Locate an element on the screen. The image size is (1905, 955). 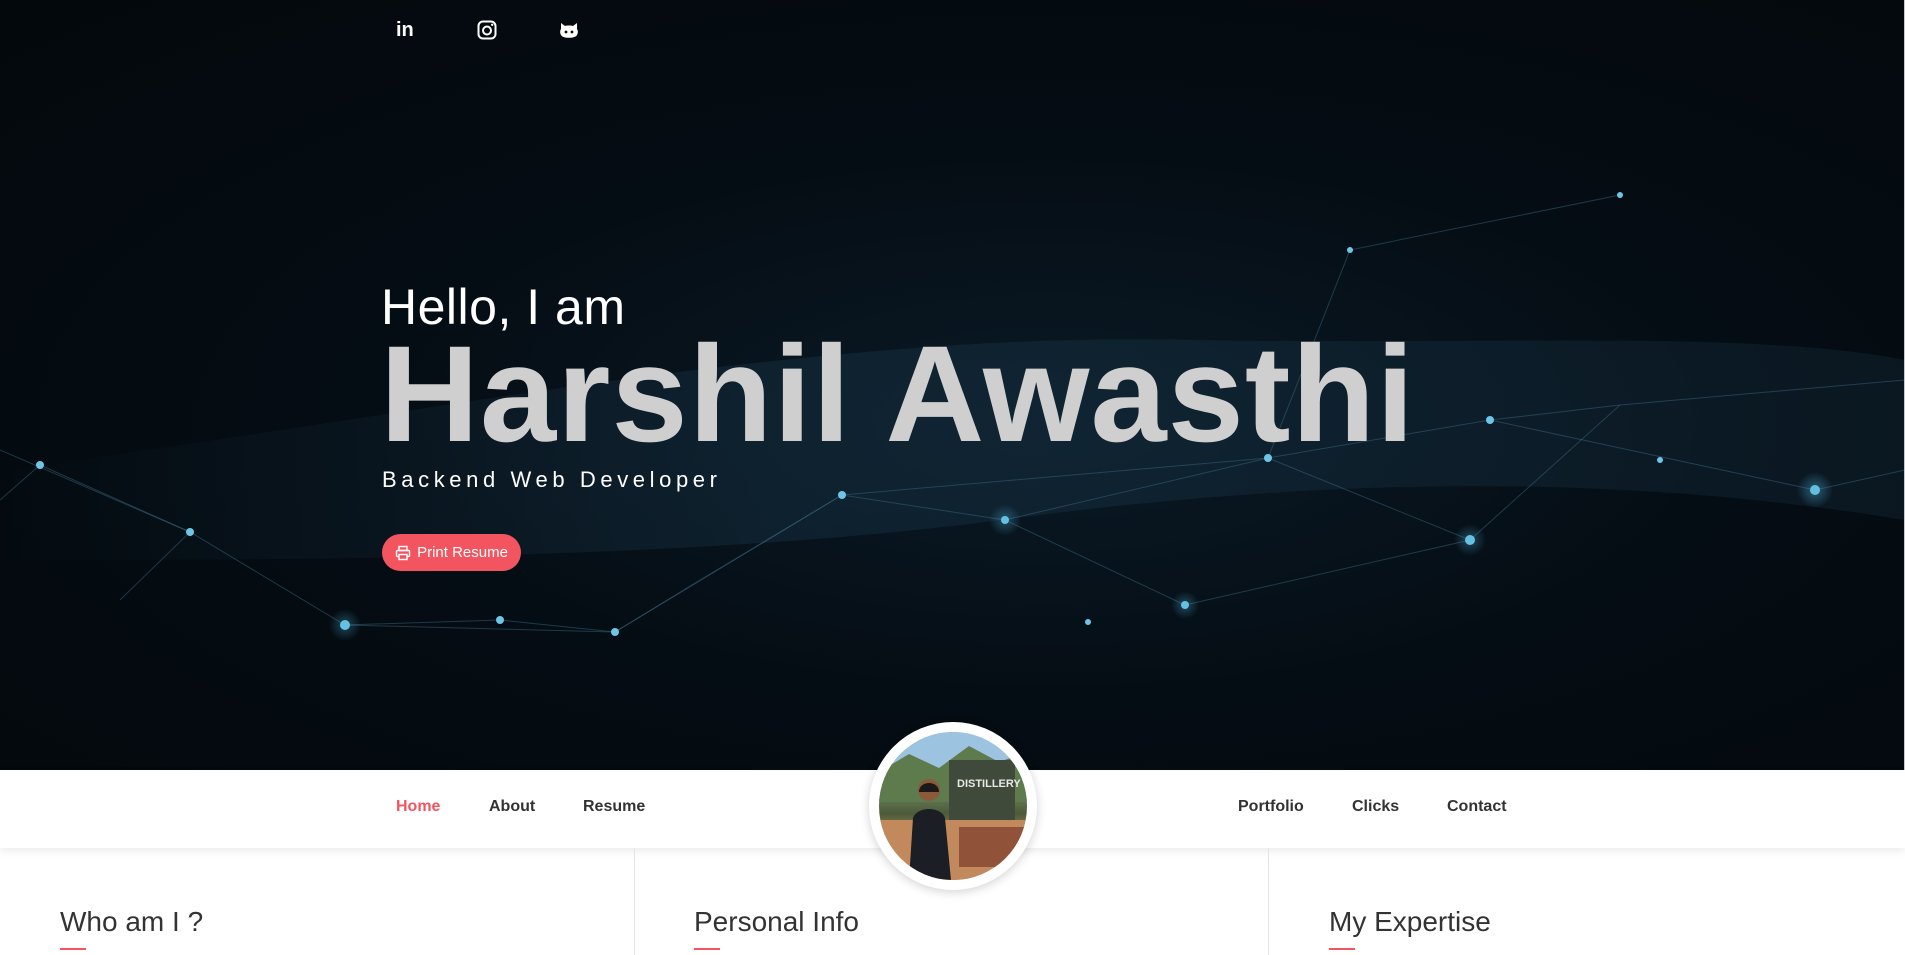
print-resume-label: Print Resume is located at coordinates (462, 552).